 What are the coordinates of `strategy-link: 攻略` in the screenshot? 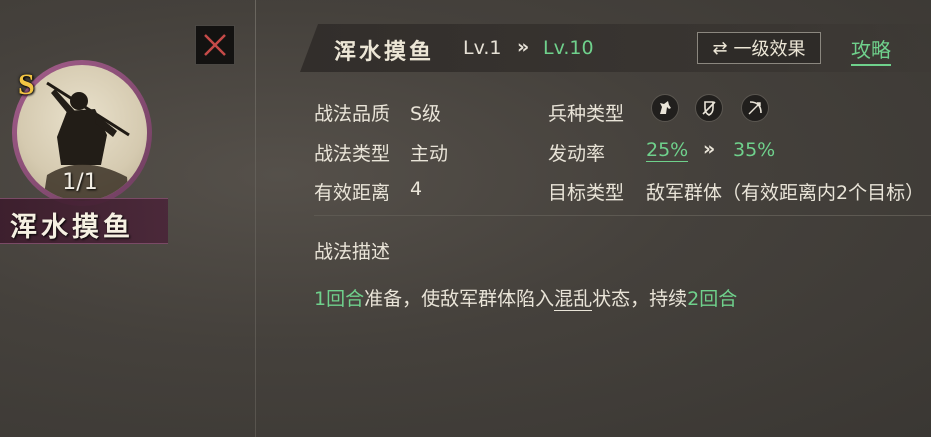 It's located at (871, 50).